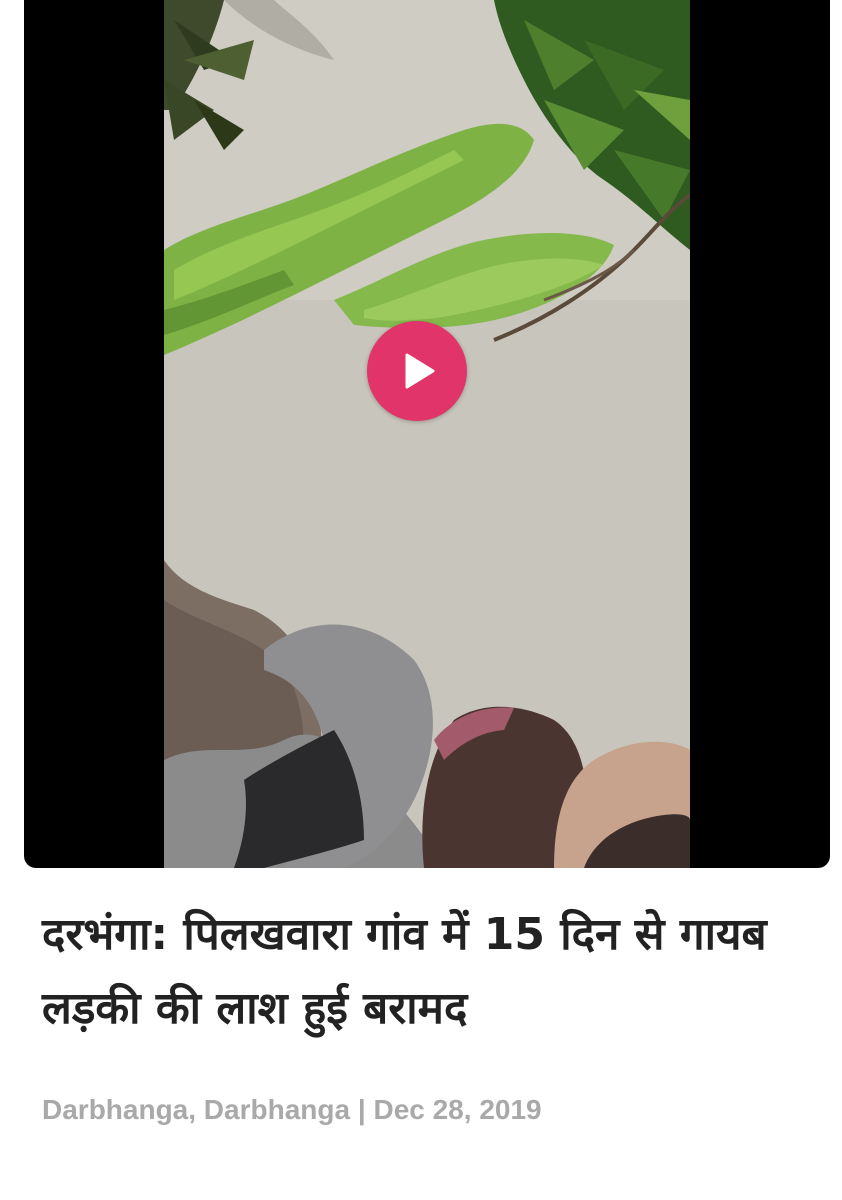  I want to click on article-location: Darbhanga, Darbhanga, so click(196, 1109).